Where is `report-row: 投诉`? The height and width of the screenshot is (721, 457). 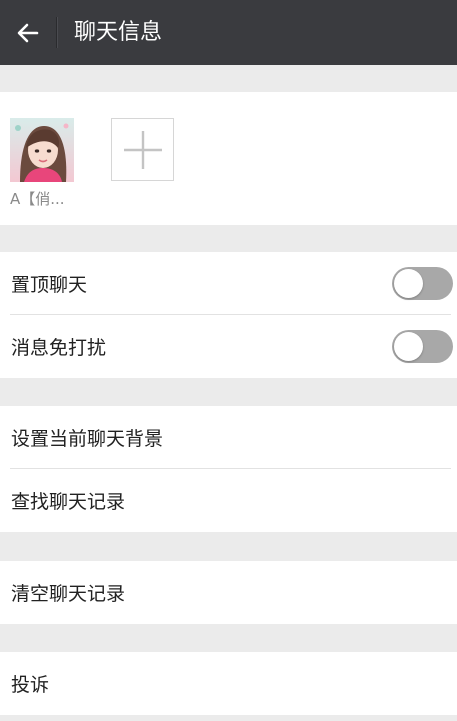 report-row: 投诉 is located at coordinates (228, 683).